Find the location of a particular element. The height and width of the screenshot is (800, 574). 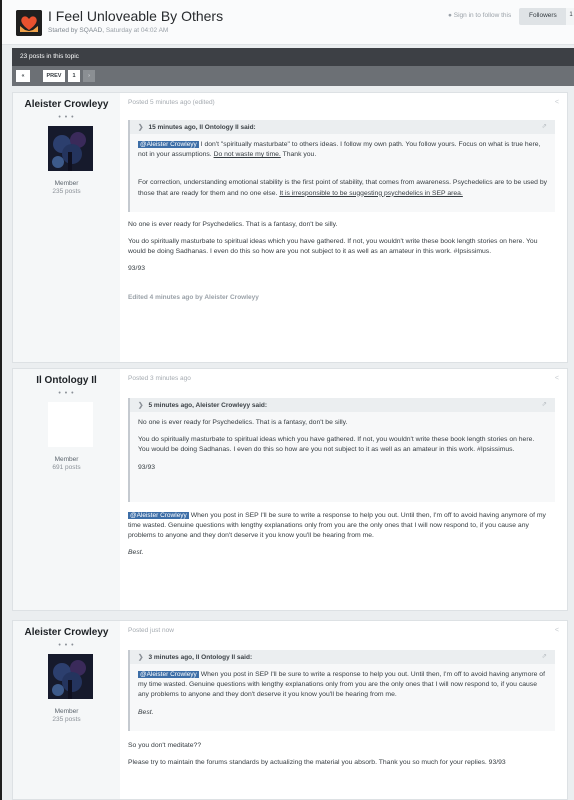

next-page-button: › is located at coordinates (89, 76).